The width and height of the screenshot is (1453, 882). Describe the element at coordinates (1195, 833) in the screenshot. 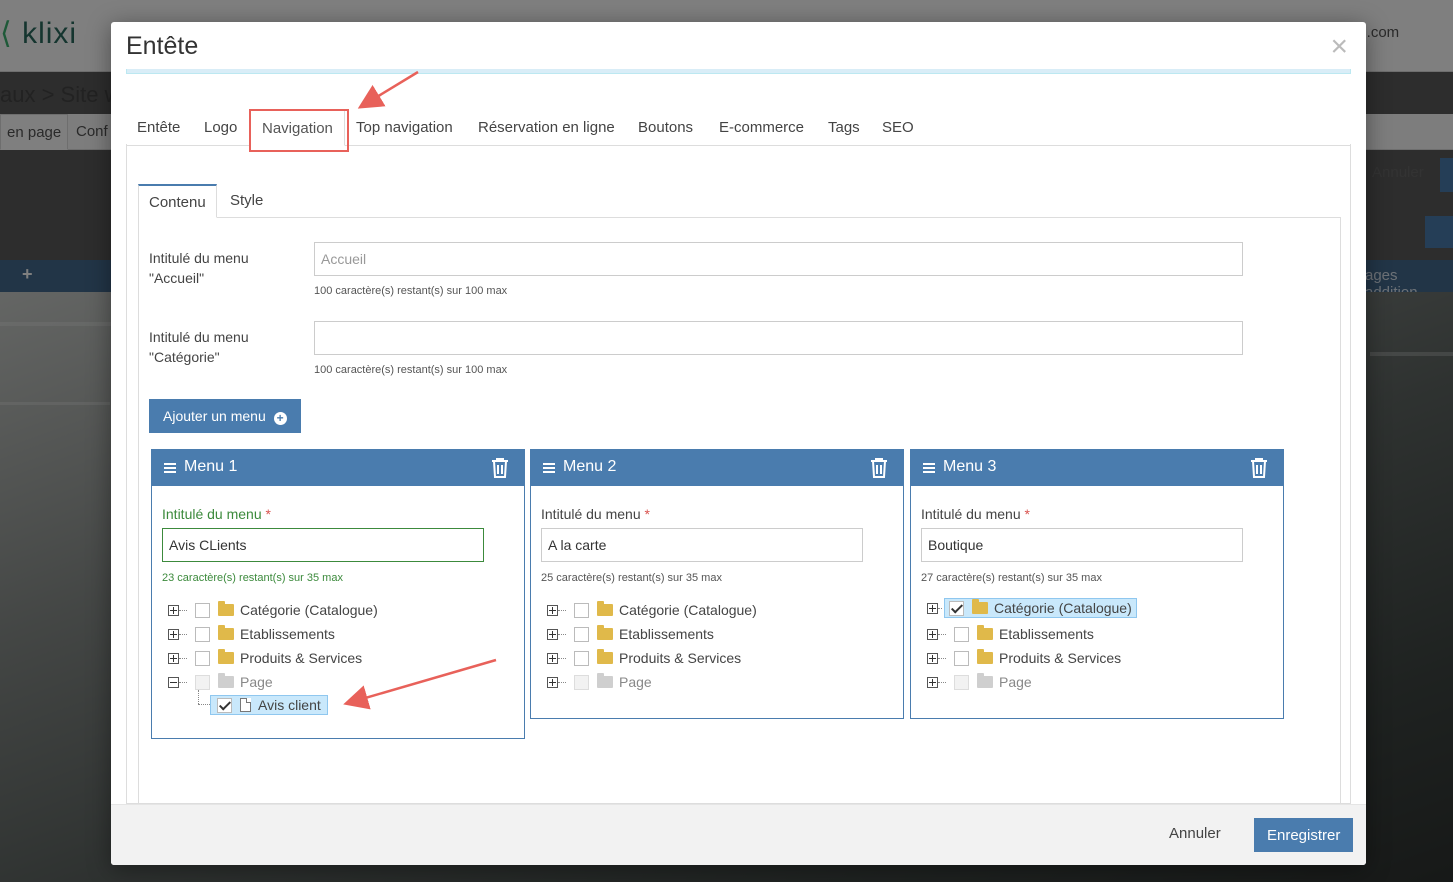

I see `cancel-button: Annuler` at that location.